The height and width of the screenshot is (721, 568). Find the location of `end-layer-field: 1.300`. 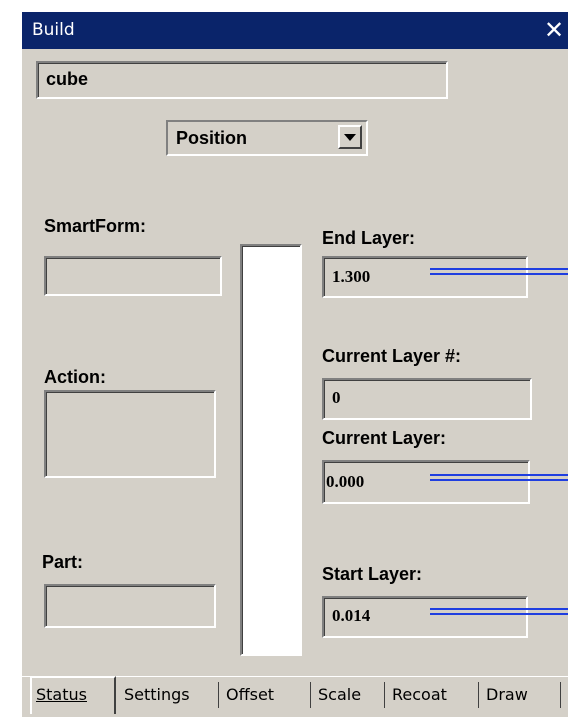

end-layer-field: 1.300 is located at coordinates (425, 277).